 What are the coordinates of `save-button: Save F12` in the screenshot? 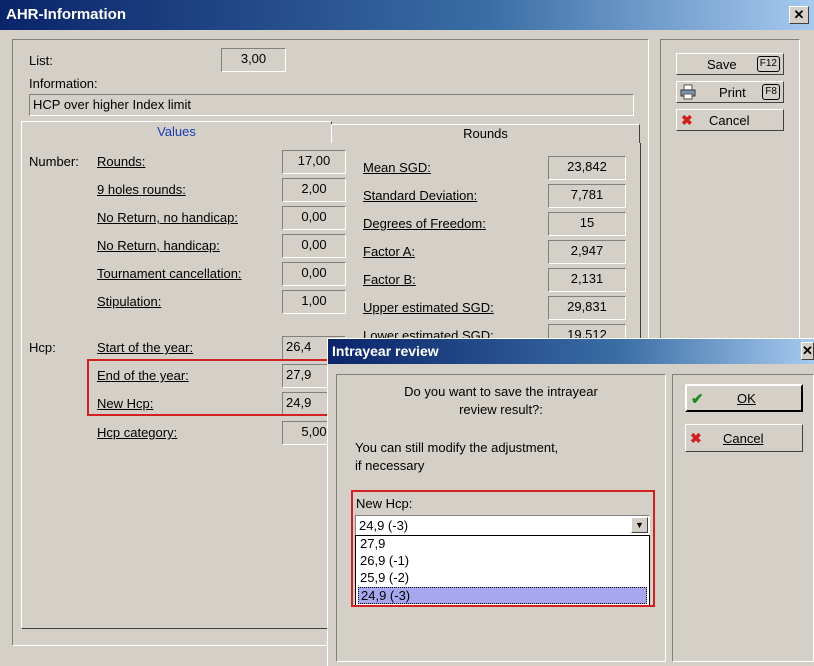 It's located at (730, 64).